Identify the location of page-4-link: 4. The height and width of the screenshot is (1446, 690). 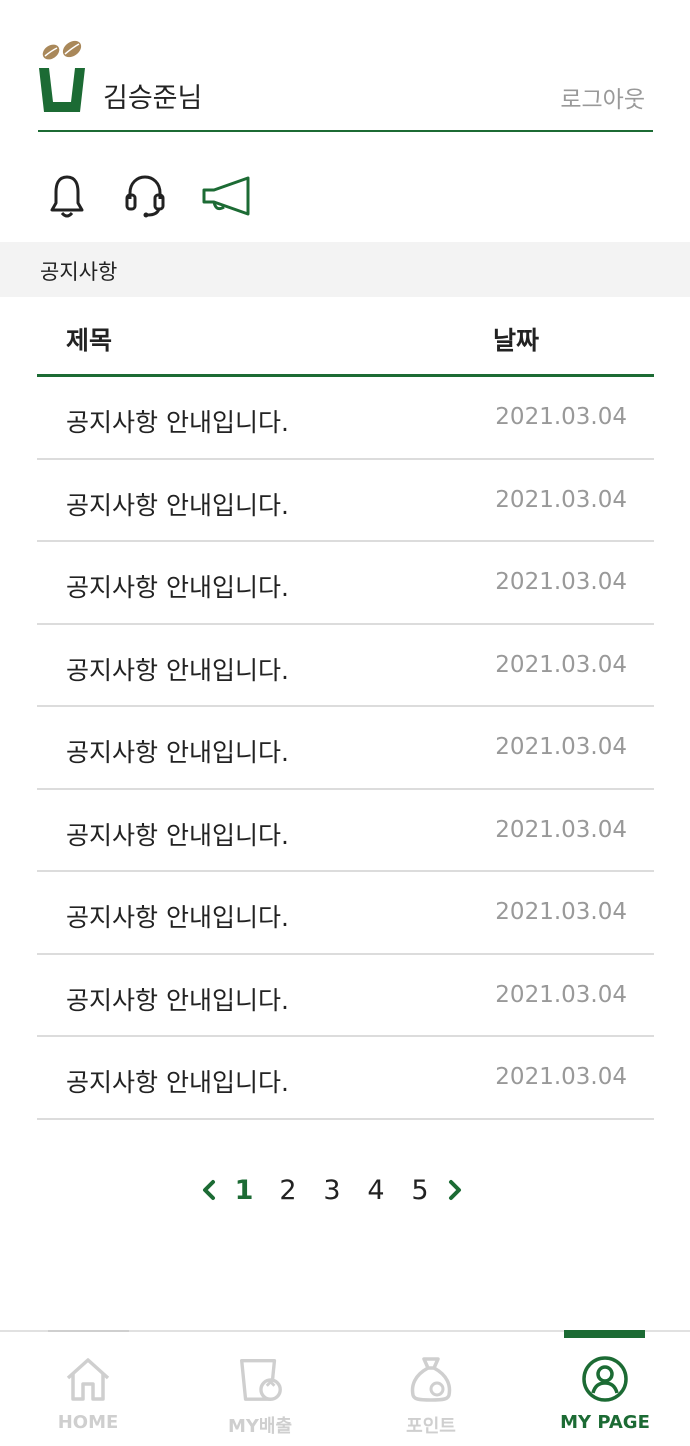
(376, 1190).